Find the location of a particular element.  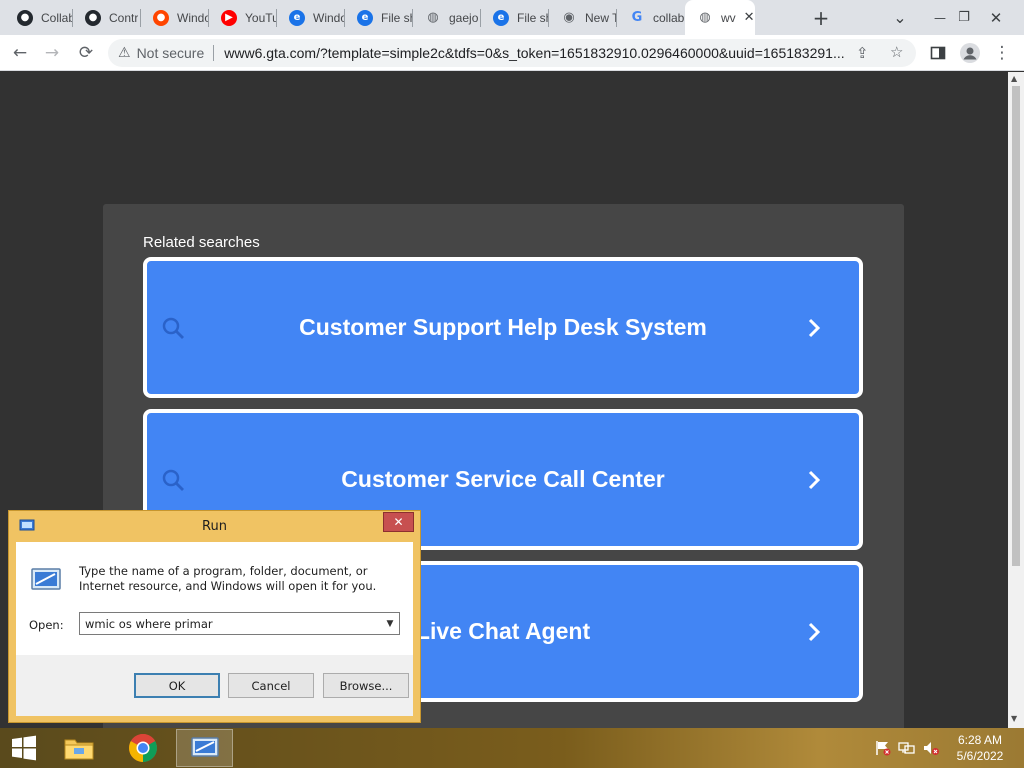

side-panel-icon is located at coordinates (938, 53).